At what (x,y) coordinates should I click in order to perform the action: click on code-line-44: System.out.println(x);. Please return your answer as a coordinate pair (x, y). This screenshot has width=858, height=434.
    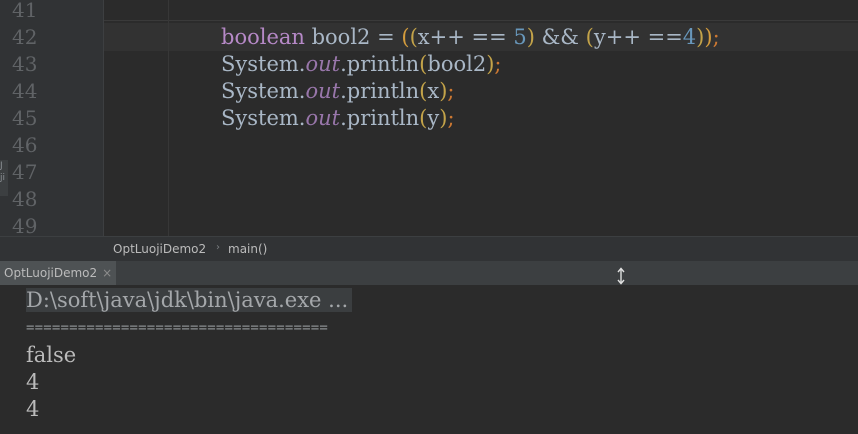
    Looking at the image, I should click on (338, 91).